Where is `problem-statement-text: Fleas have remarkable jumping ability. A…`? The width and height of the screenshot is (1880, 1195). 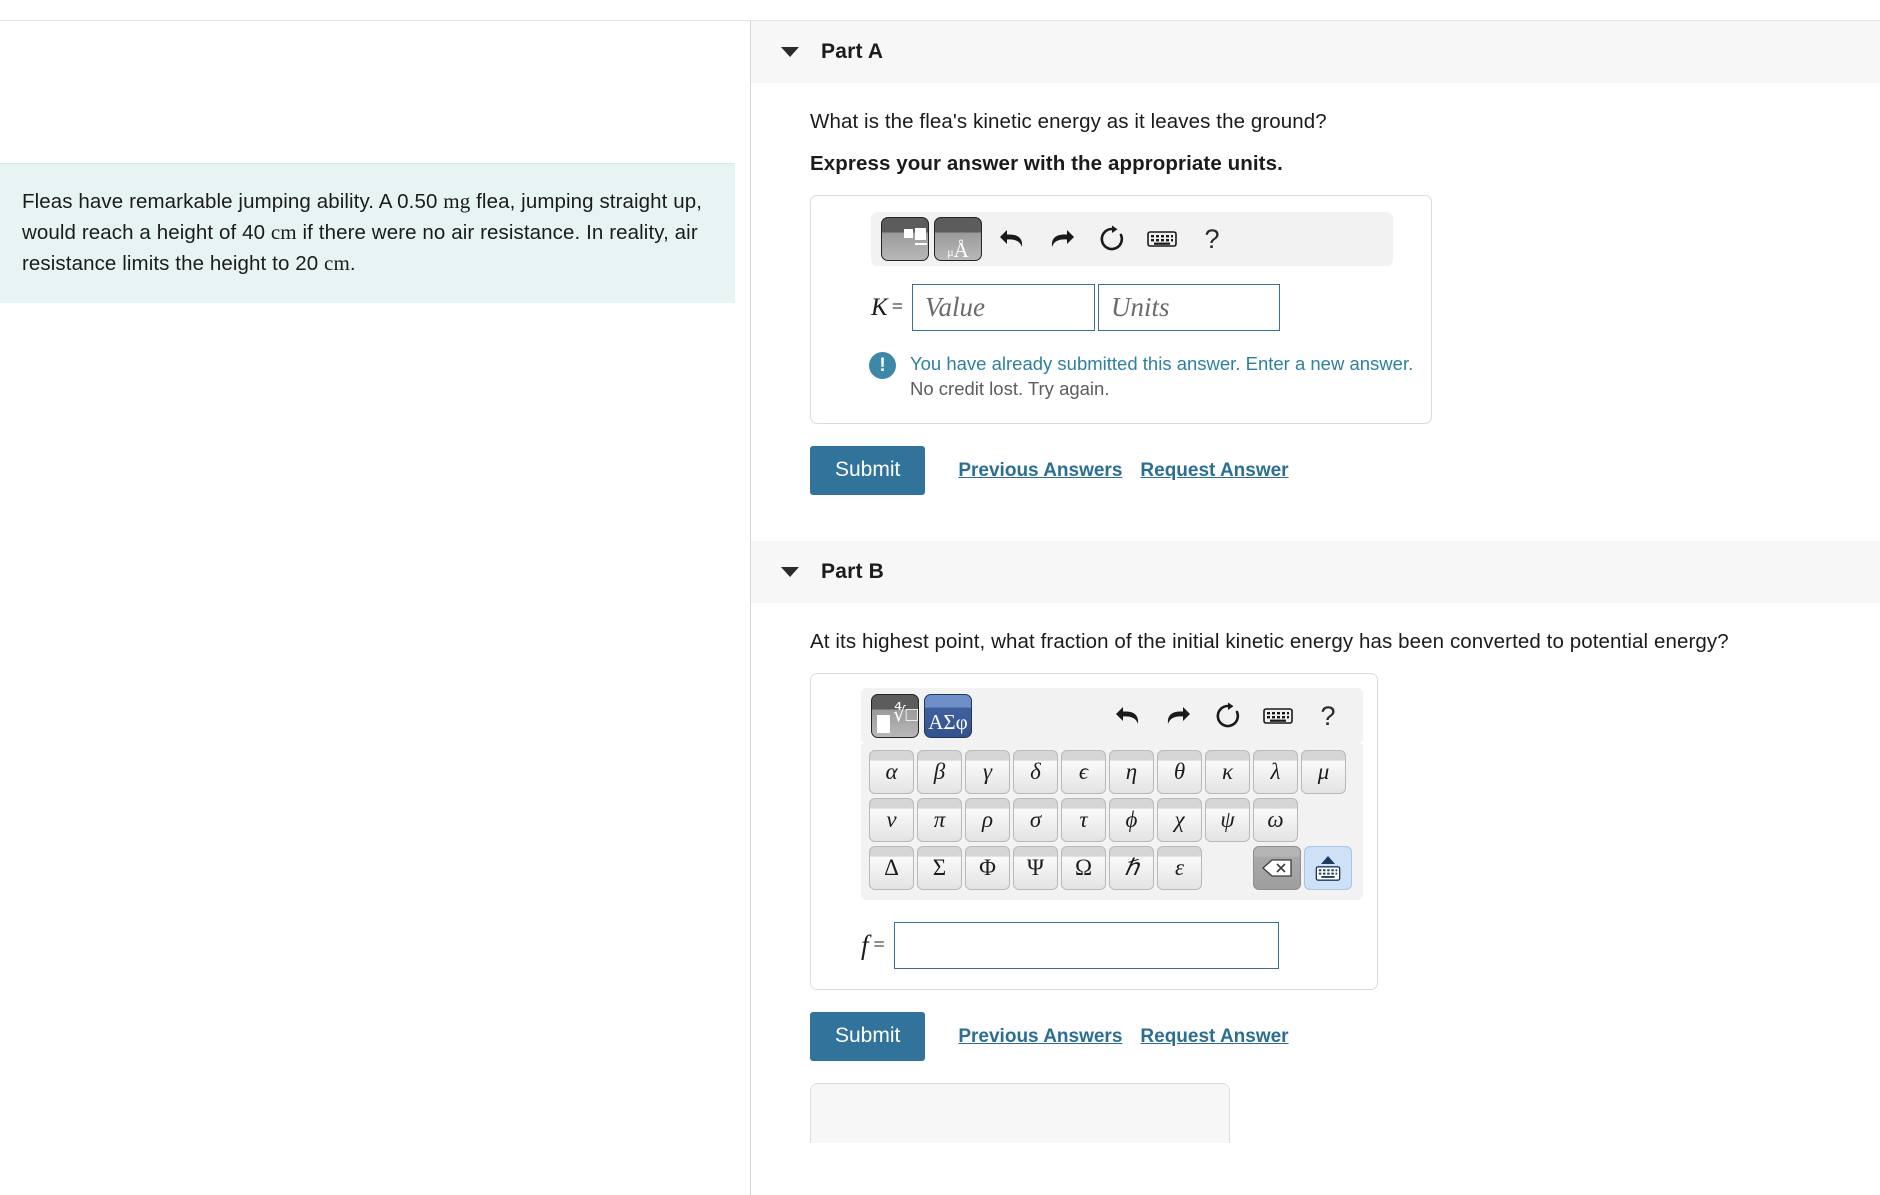
problem-statement-text: Fleas have remarkable jumping ability. A… is located at coordinates (367, 232).